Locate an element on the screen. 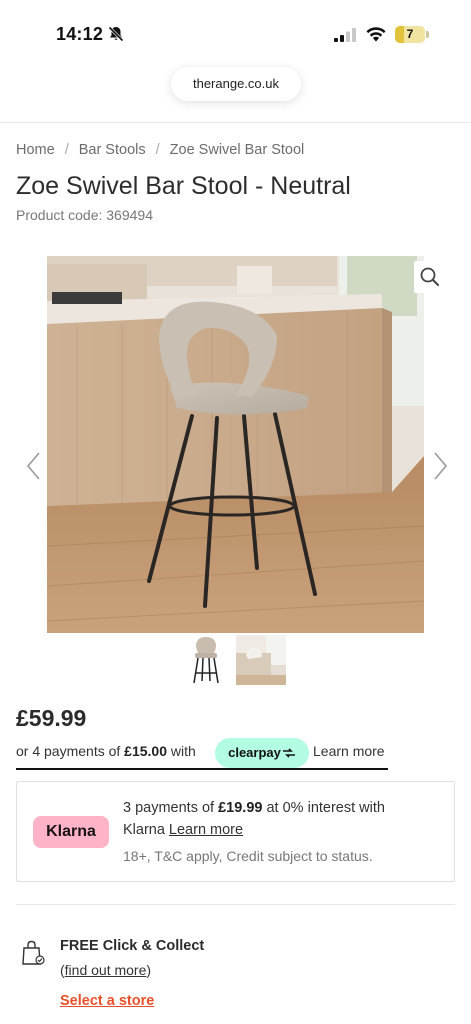  thumbnail-room-image is located at coordinates (261, 660).